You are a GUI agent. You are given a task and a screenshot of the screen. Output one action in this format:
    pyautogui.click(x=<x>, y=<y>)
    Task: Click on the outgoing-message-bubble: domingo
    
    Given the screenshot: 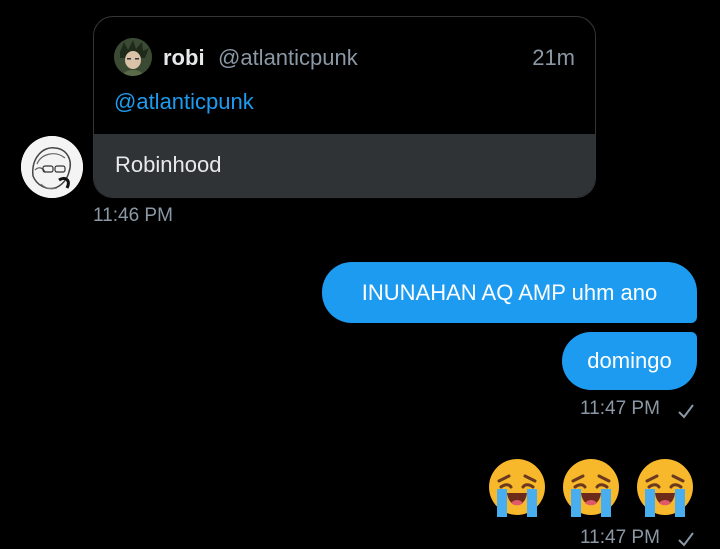 What is the action you would take?
    pyautogui.click(x=629, y=361)
    